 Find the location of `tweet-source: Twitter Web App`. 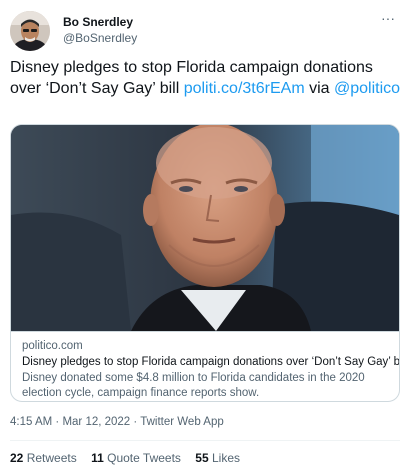

tweet-source: Twitter Web App is located at coordinates (182, 422).